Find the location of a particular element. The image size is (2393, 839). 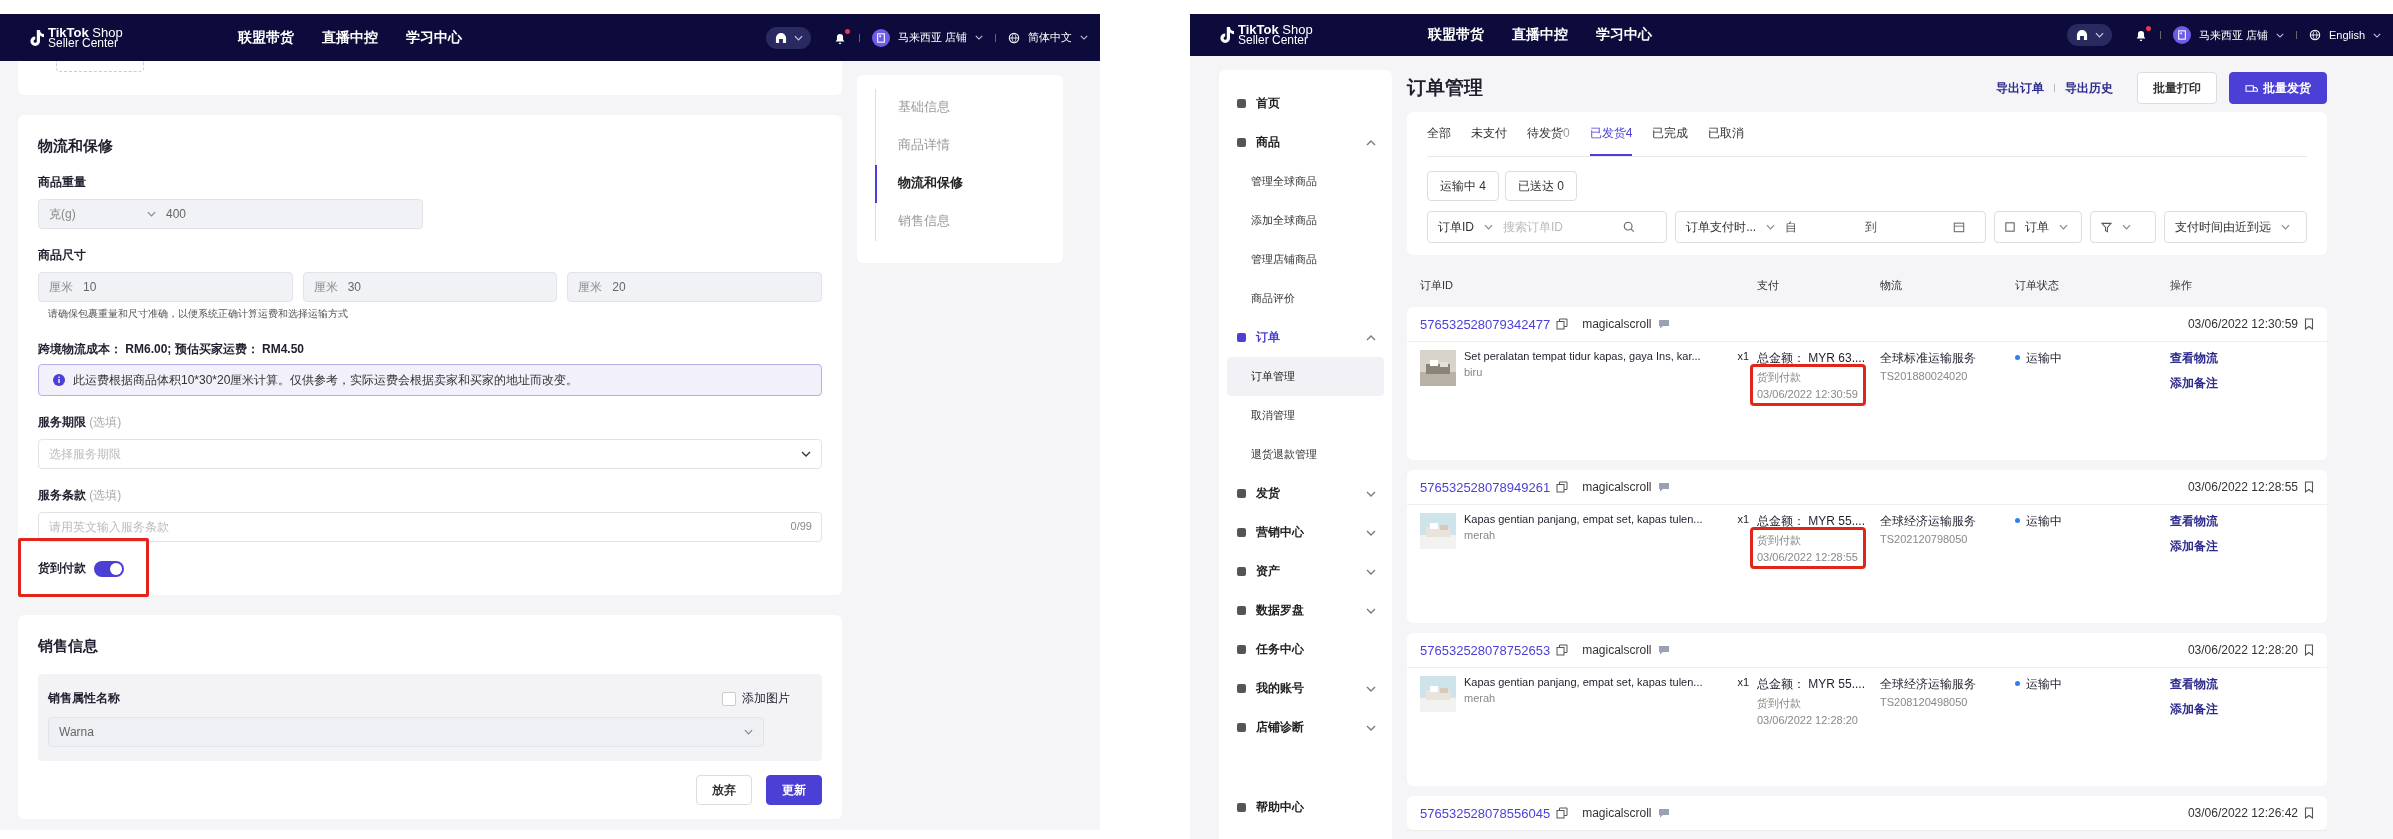

tab: 未支付 is located at coordinates (1489, 134).